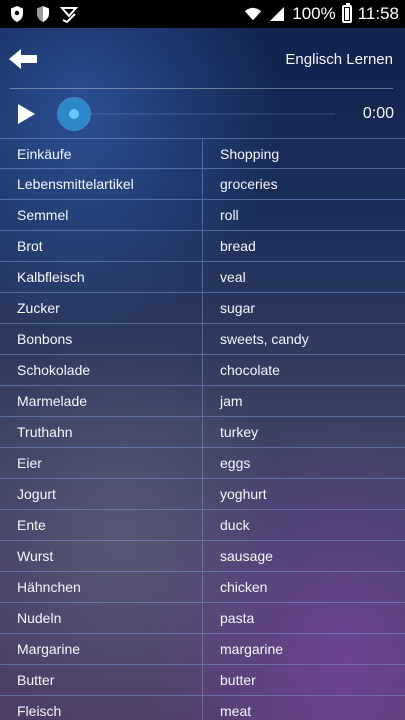  I want to click on german-word: Wurst, so click(101, 556).